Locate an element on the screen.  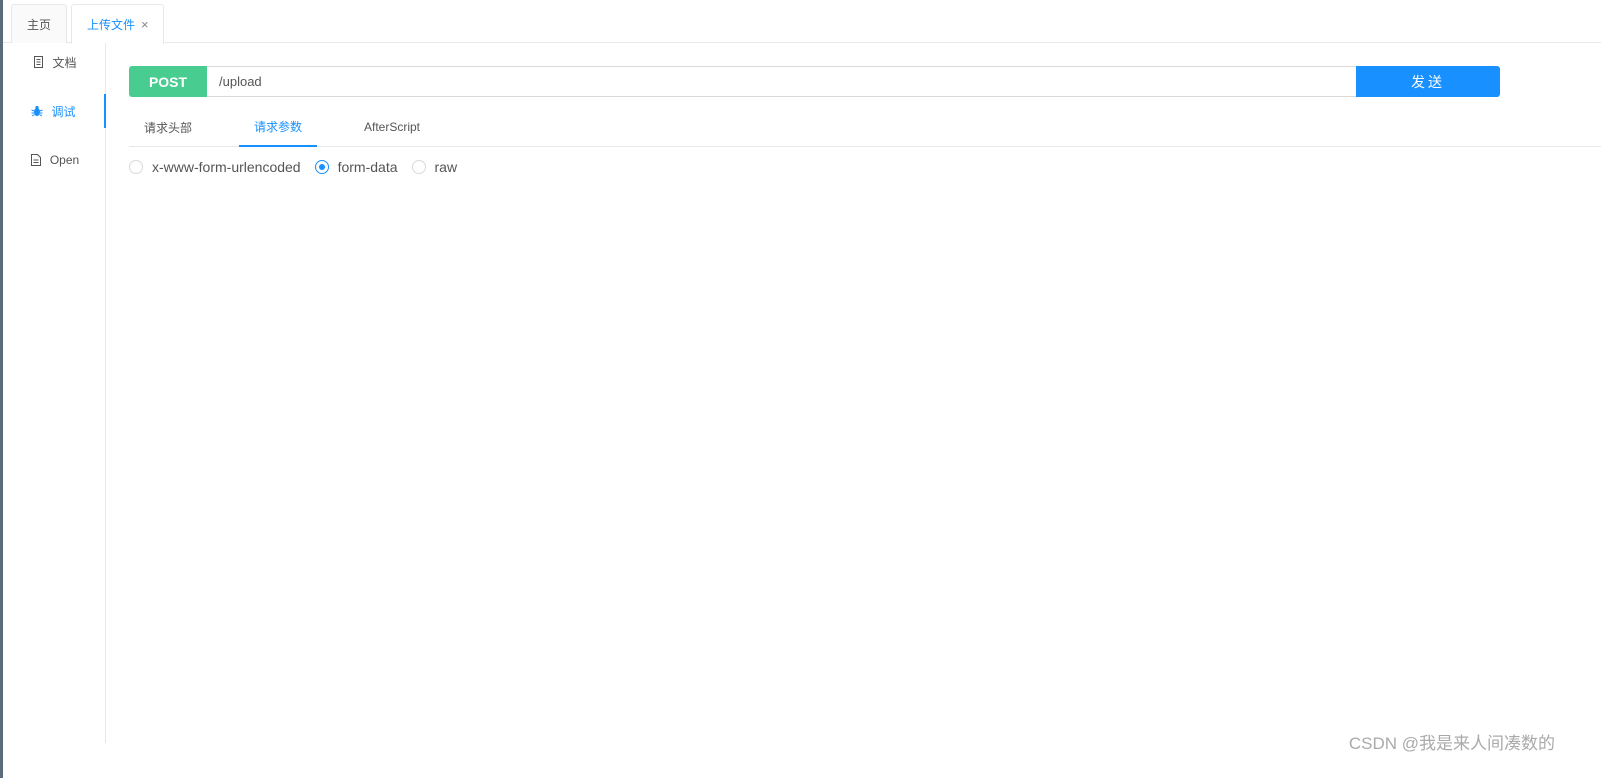
sidebar-item-debug: 调试 is located at coordinates (54, 111).